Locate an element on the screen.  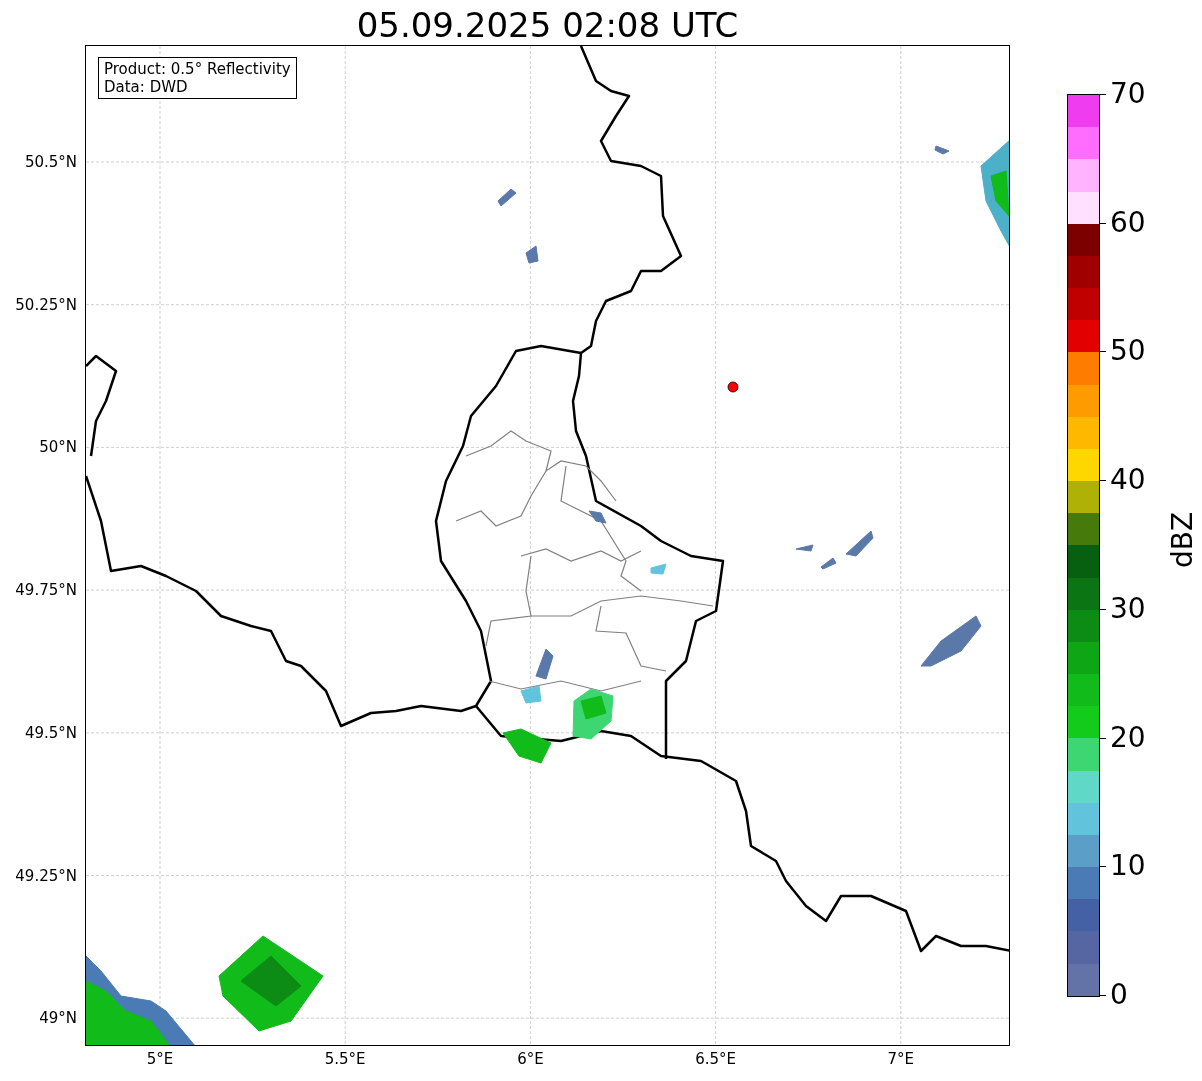
colorbar-tick-label: 20 is located at coordinates (1128, 737).